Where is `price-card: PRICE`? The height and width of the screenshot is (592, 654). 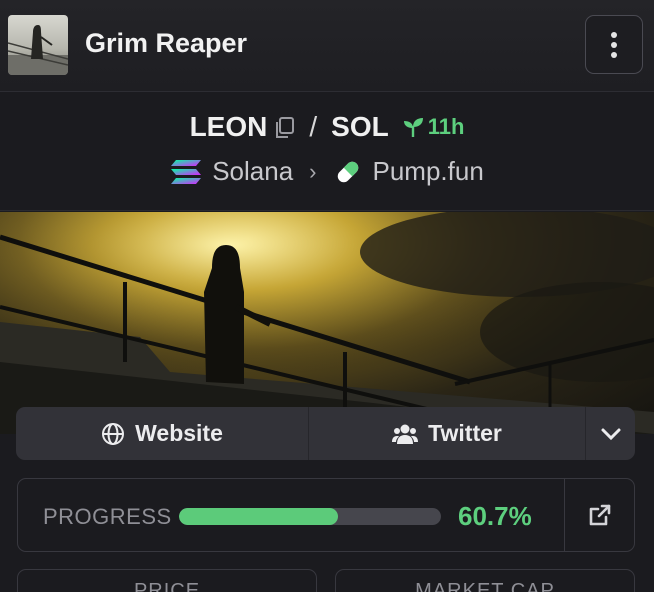 price-card: PRICE is located at coordinates (167, 580).